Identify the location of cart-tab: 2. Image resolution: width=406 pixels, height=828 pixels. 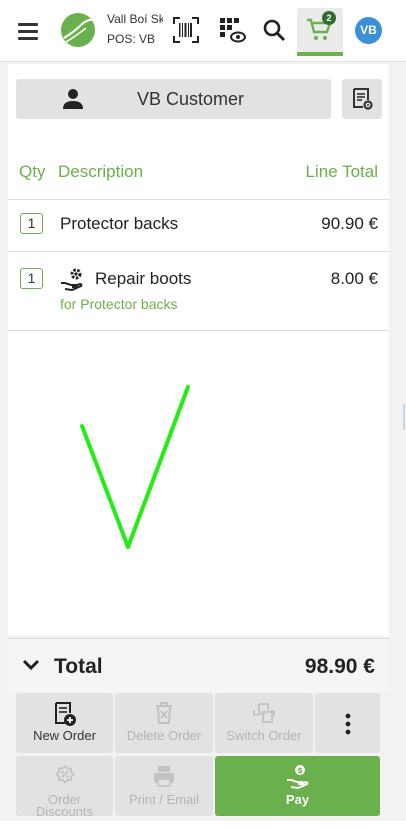
(320, 32).